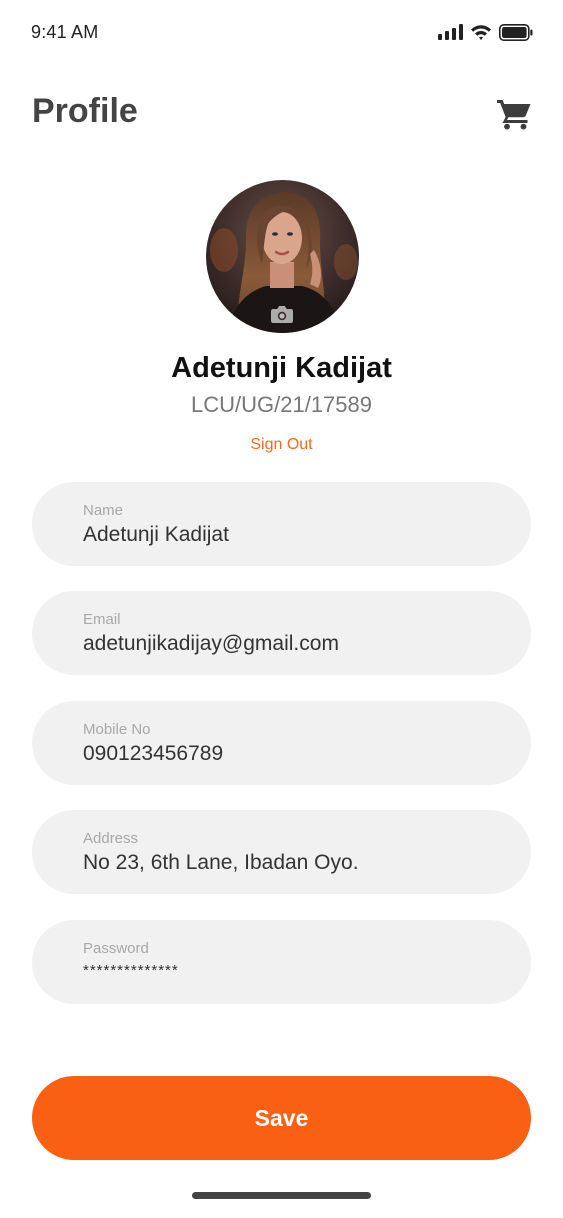  Describe the element at coordinates (293, 535) in the screenshot. I see `name-input` at that location.